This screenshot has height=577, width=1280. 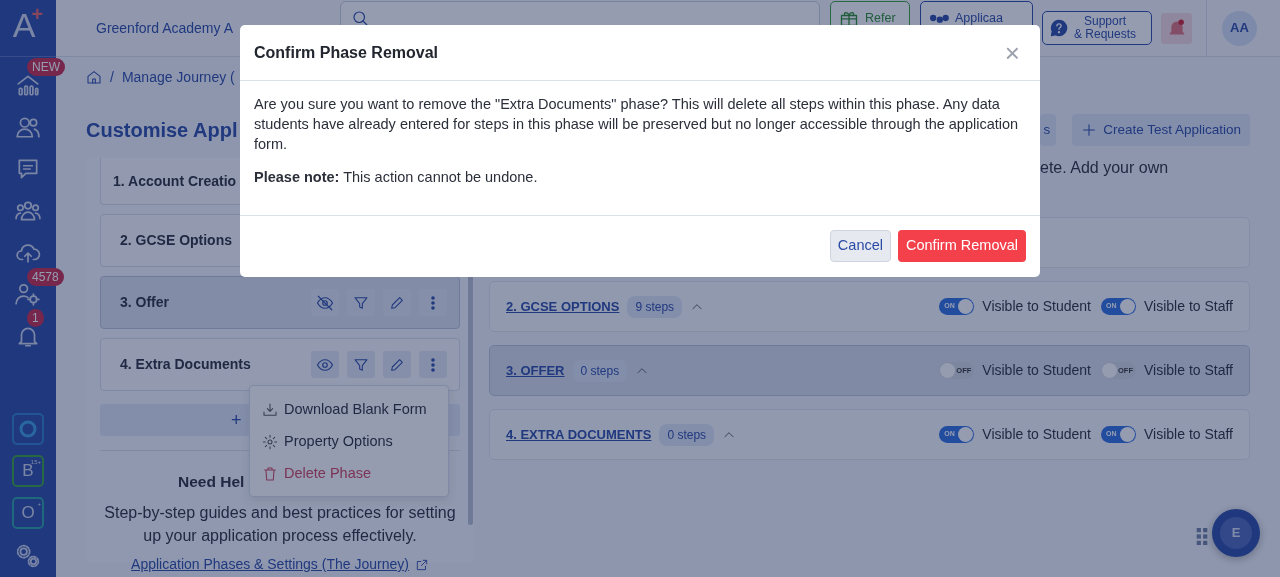 What do you see at coordinates (637, 124) in the screenshot?
I see `dialog-message: Are you sure you want to remove the "Extra Documents" phase? This will delete all steps within this phase. Any data students have already entered for steps in this phase will be preserved but no longer accessible through the application form.` at bounding box center [637, 124].